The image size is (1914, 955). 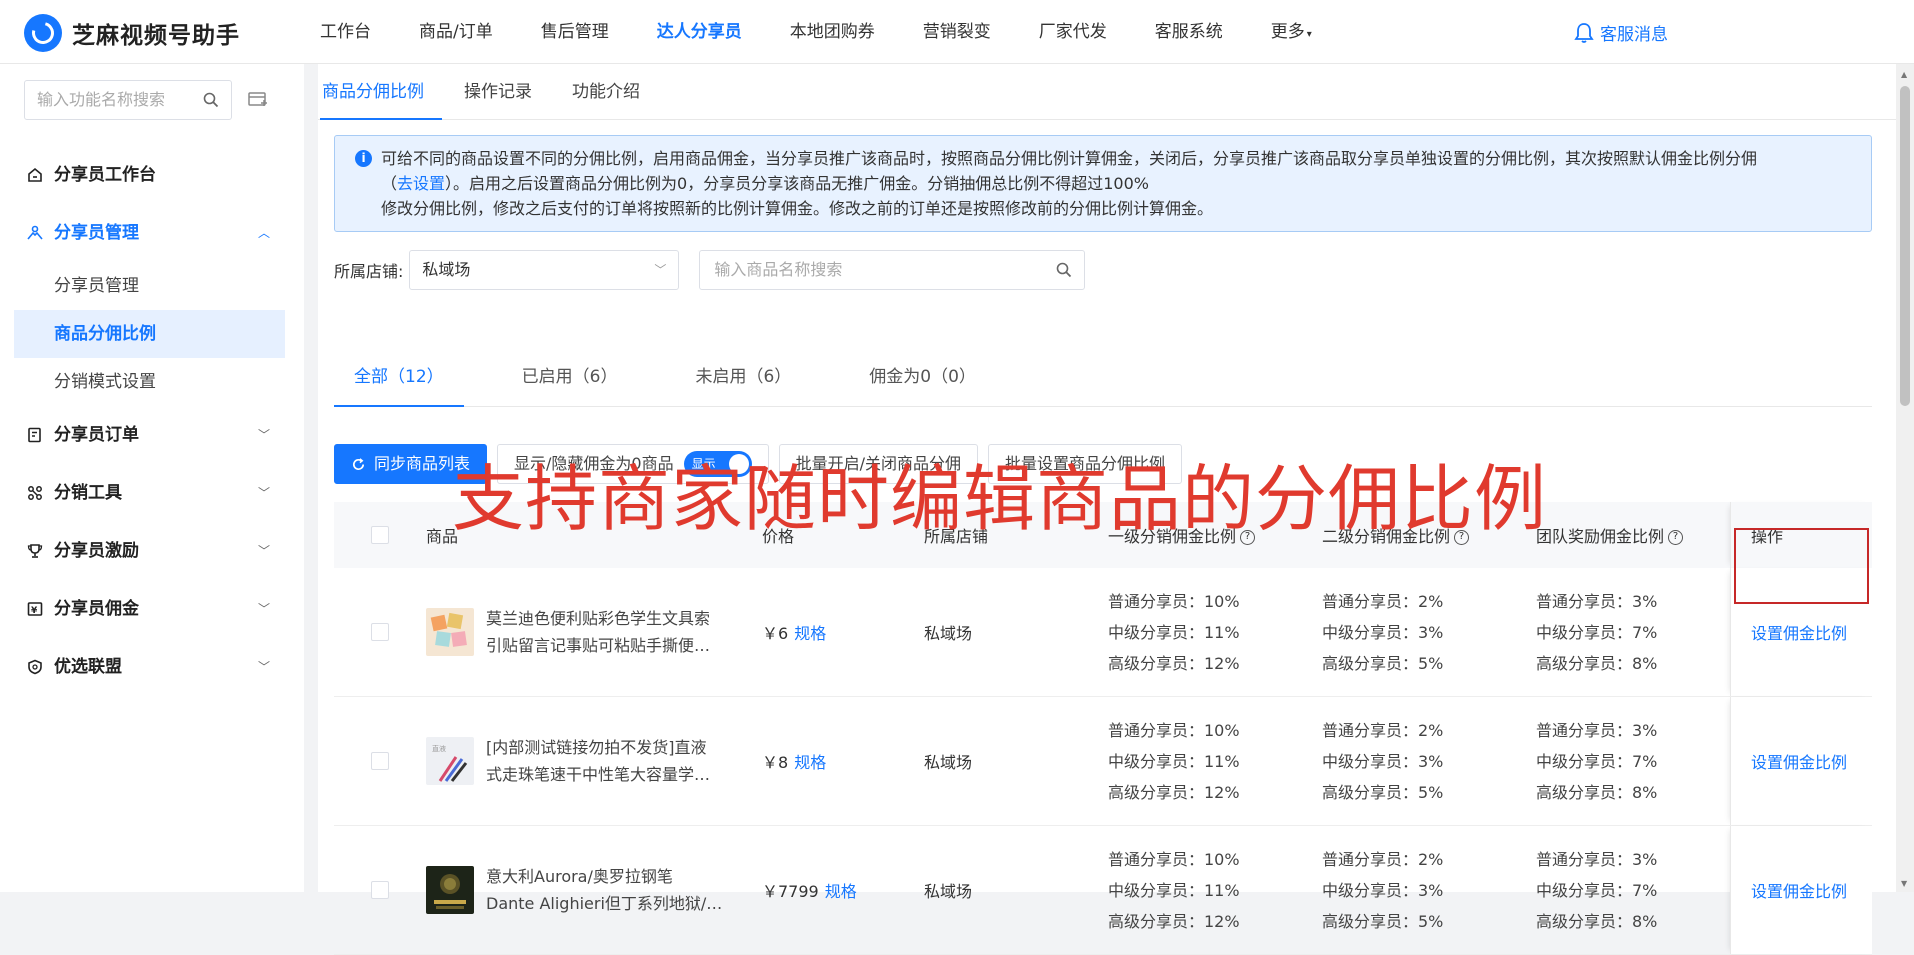 What do you see at coordinates (152, 286) in the screenshot?
I see `sidebar-subitem-sharer-management: 分享员管理` at bounding box center [152, 286].